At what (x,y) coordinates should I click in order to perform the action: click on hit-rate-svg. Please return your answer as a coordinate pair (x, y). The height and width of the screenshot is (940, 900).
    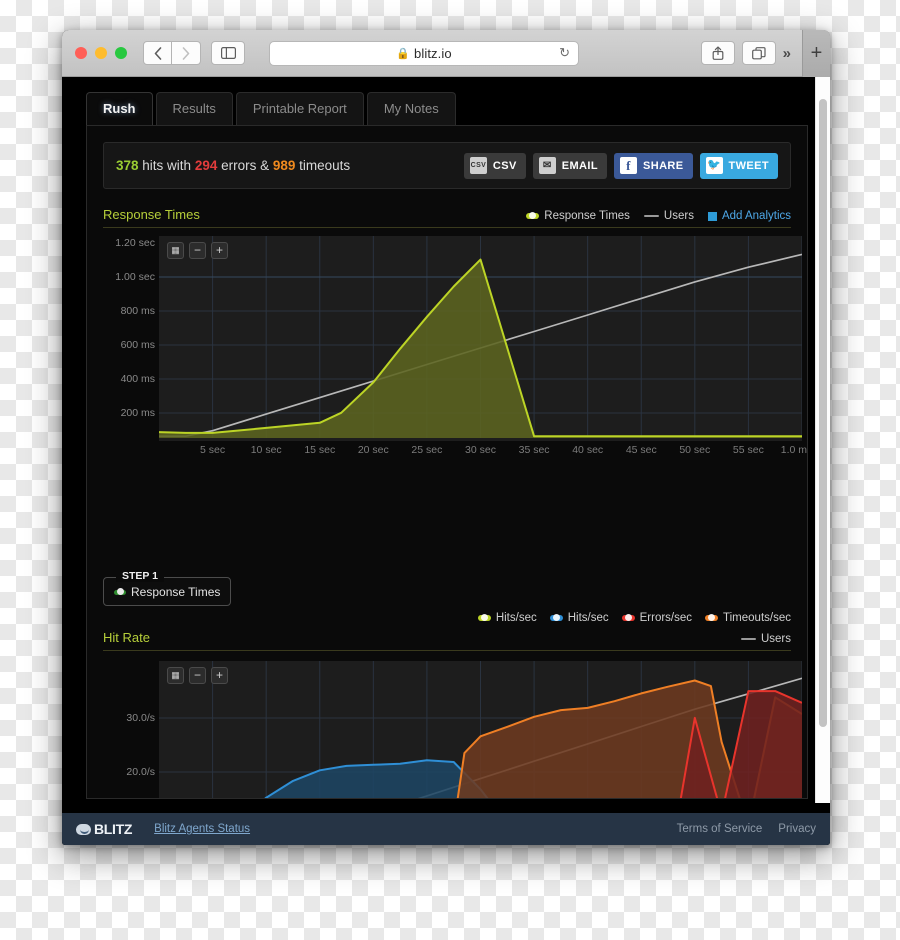
    Looking at the image, I should click on (480, 729).